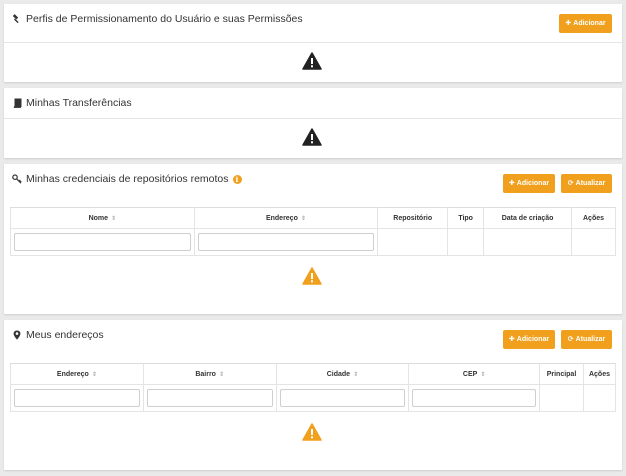  What do you see at coordinates (590, 339) in the screenshot?
I see `addresses-refresh-label: Atualizar` at bounding box center [590, 339].